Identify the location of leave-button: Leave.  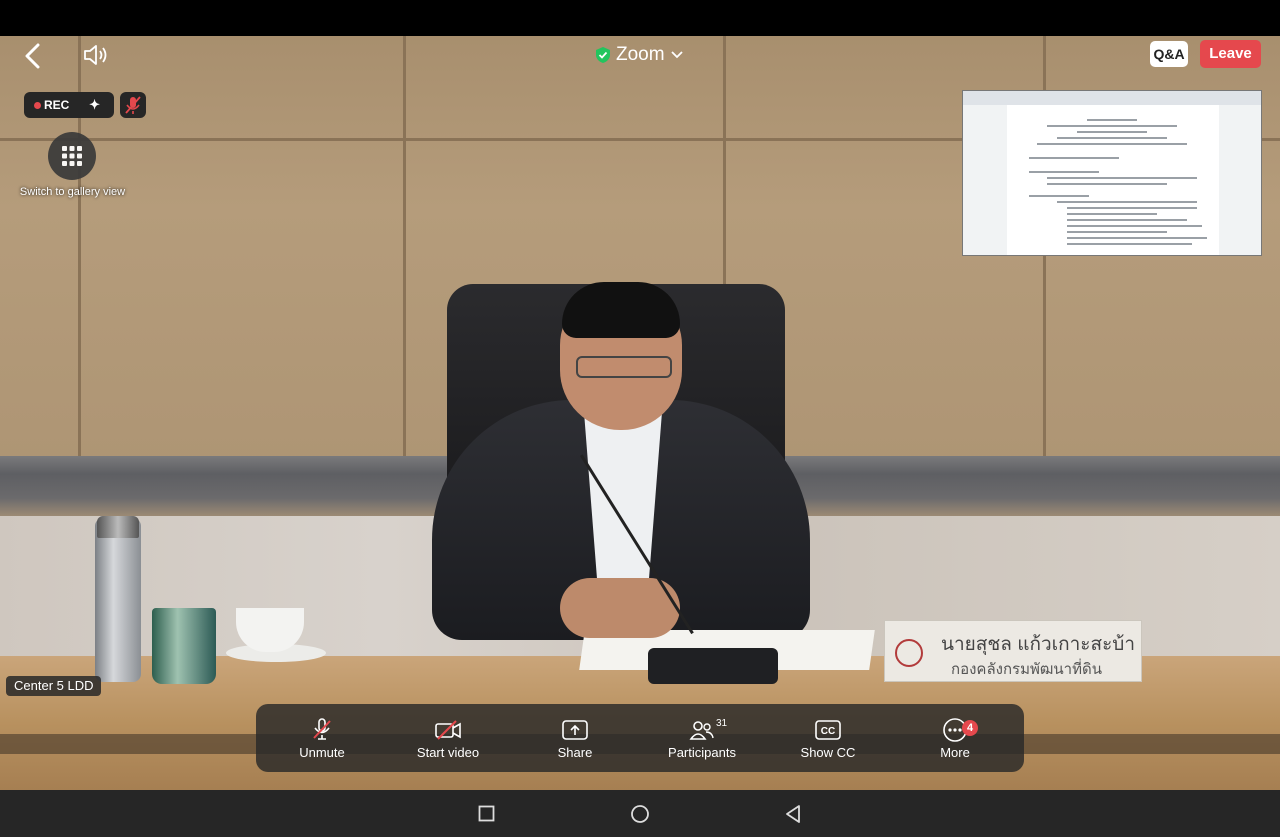
(1230, 54).